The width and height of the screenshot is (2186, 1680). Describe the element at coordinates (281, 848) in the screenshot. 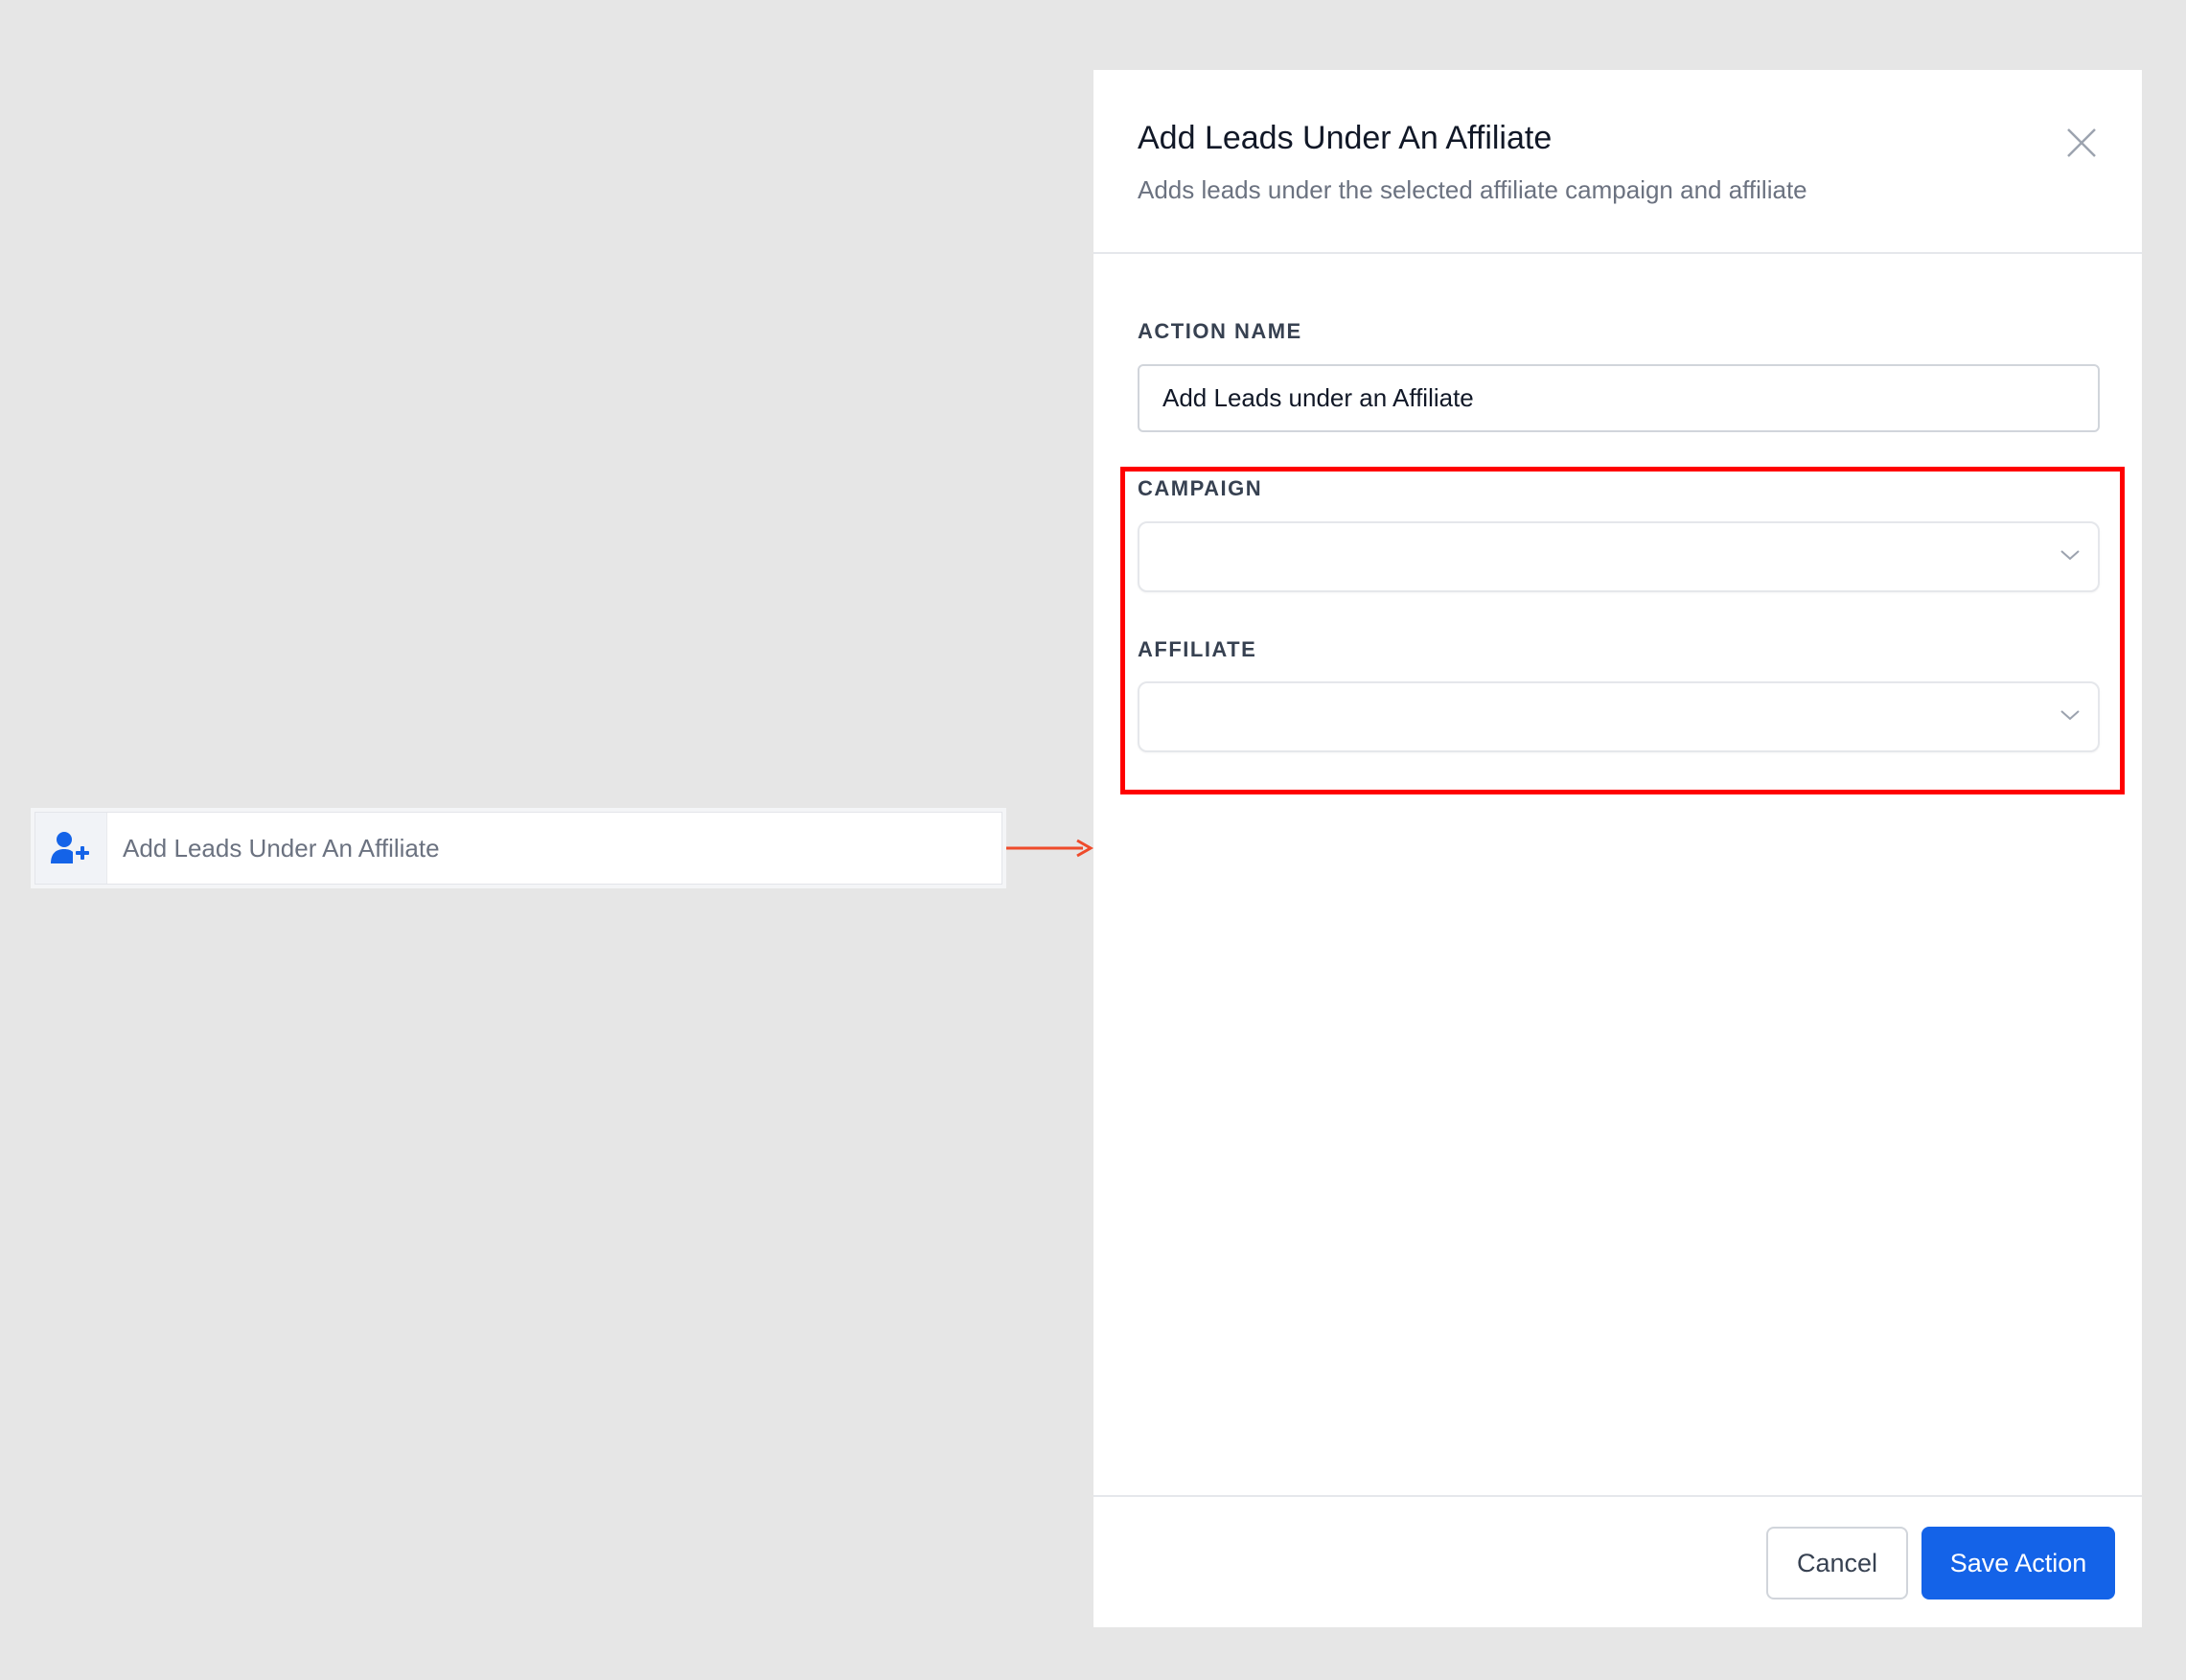

I see `action-item-label: Add Leads Under An Affiliate` at that location.